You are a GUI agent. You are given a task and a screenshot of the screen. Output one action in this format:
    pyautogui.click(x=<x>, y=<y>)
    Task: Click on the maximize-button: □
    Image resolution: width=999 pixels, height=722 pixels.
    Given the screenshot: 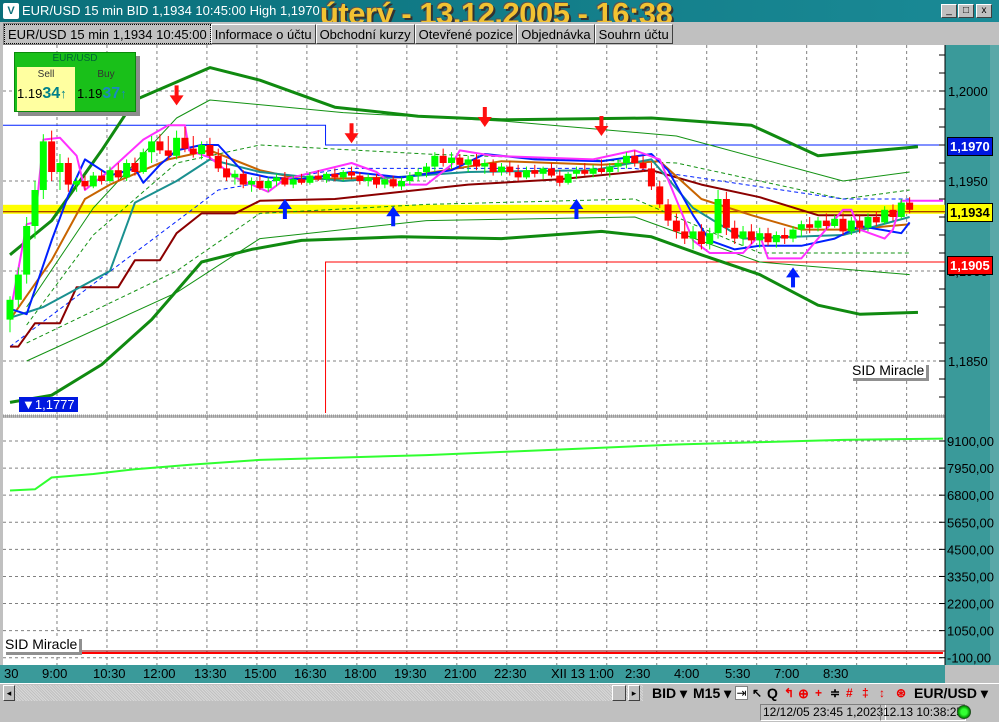 What is the action you would take?
    pyautogui.click(x=966, y=11)
    